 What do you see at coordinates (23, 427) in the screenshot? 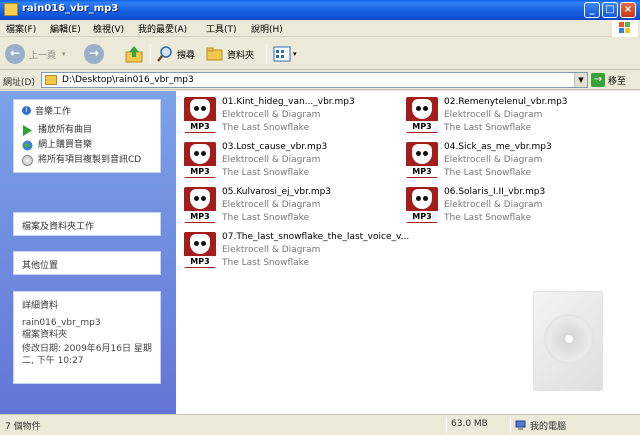
I see `status-object-count: 7 個物件` at bounding box center [23, 427].